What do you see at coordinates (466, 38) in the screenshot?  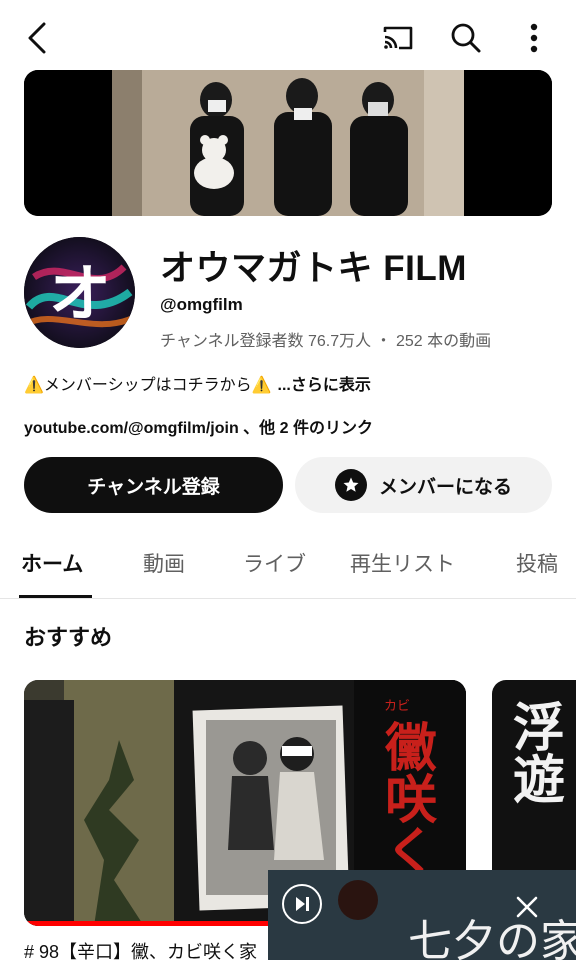 I see `search-icon` at bounding box center [466, 38].